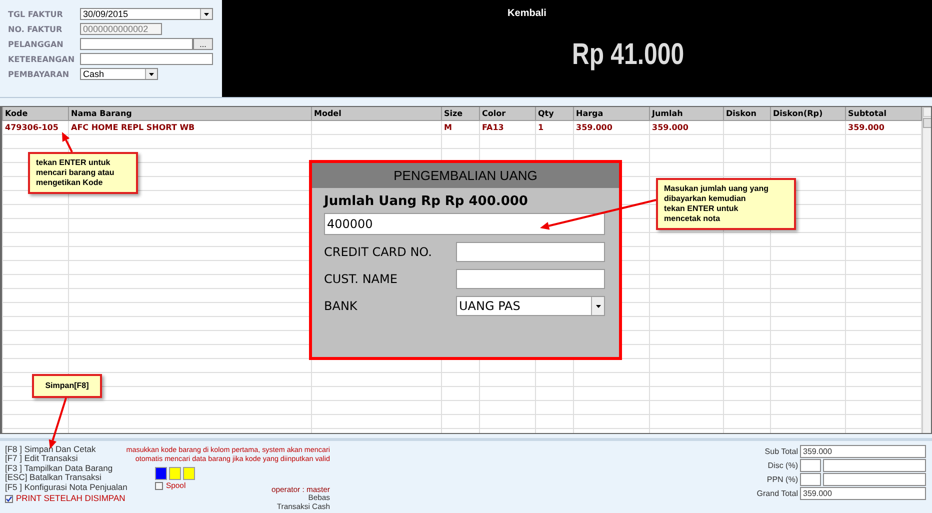 Image resolution: width=932 pixels, height=513 pixels. What do you see at coordinates (35, 127) in the screenshot?
I see `table-cell: 479306-105` at bounding box center [35, 127].